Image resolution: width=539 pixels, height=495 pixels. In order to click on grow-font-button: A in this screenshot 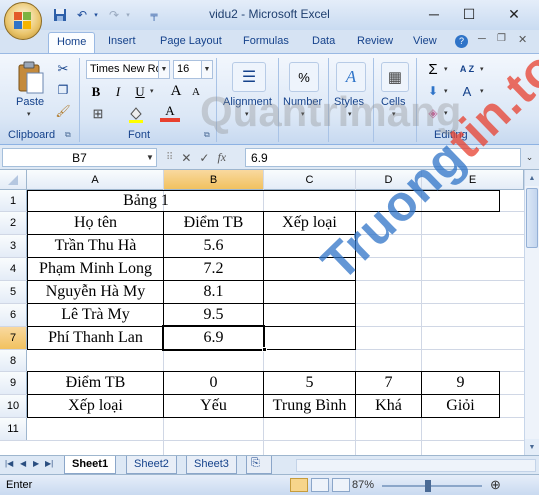, I will do `click(176, 91)`.